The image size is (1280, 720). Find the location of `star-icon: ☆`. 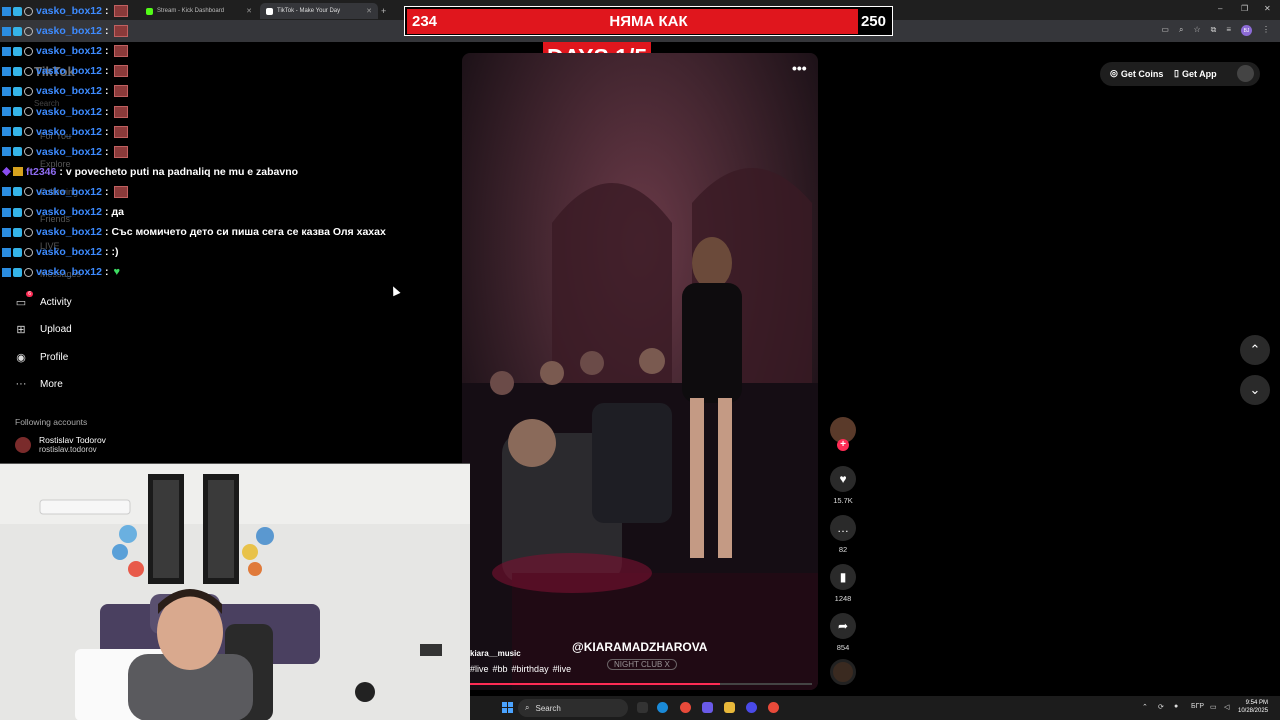

star-icon: ☆ is located at coordinates (1196, 30).